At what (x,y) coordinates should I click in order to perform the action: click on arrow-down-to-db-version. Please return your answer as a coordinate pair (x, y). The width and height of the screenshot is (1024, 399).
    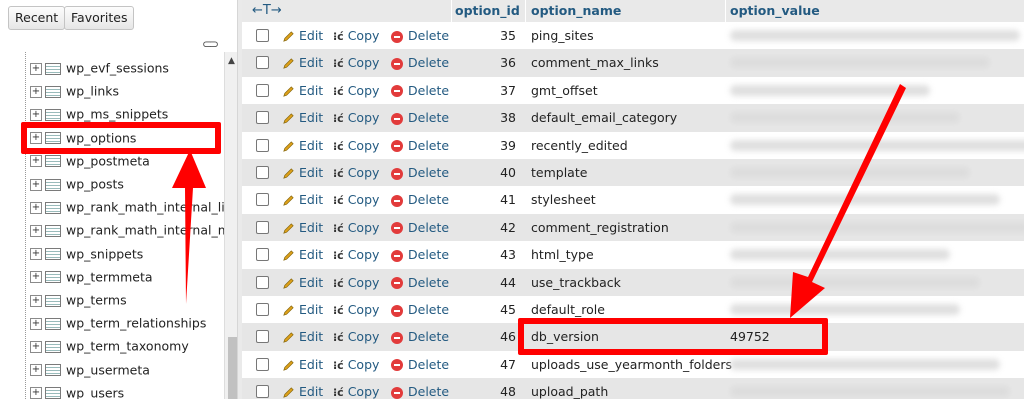
    Looking at the image, I should click on (848, 201).